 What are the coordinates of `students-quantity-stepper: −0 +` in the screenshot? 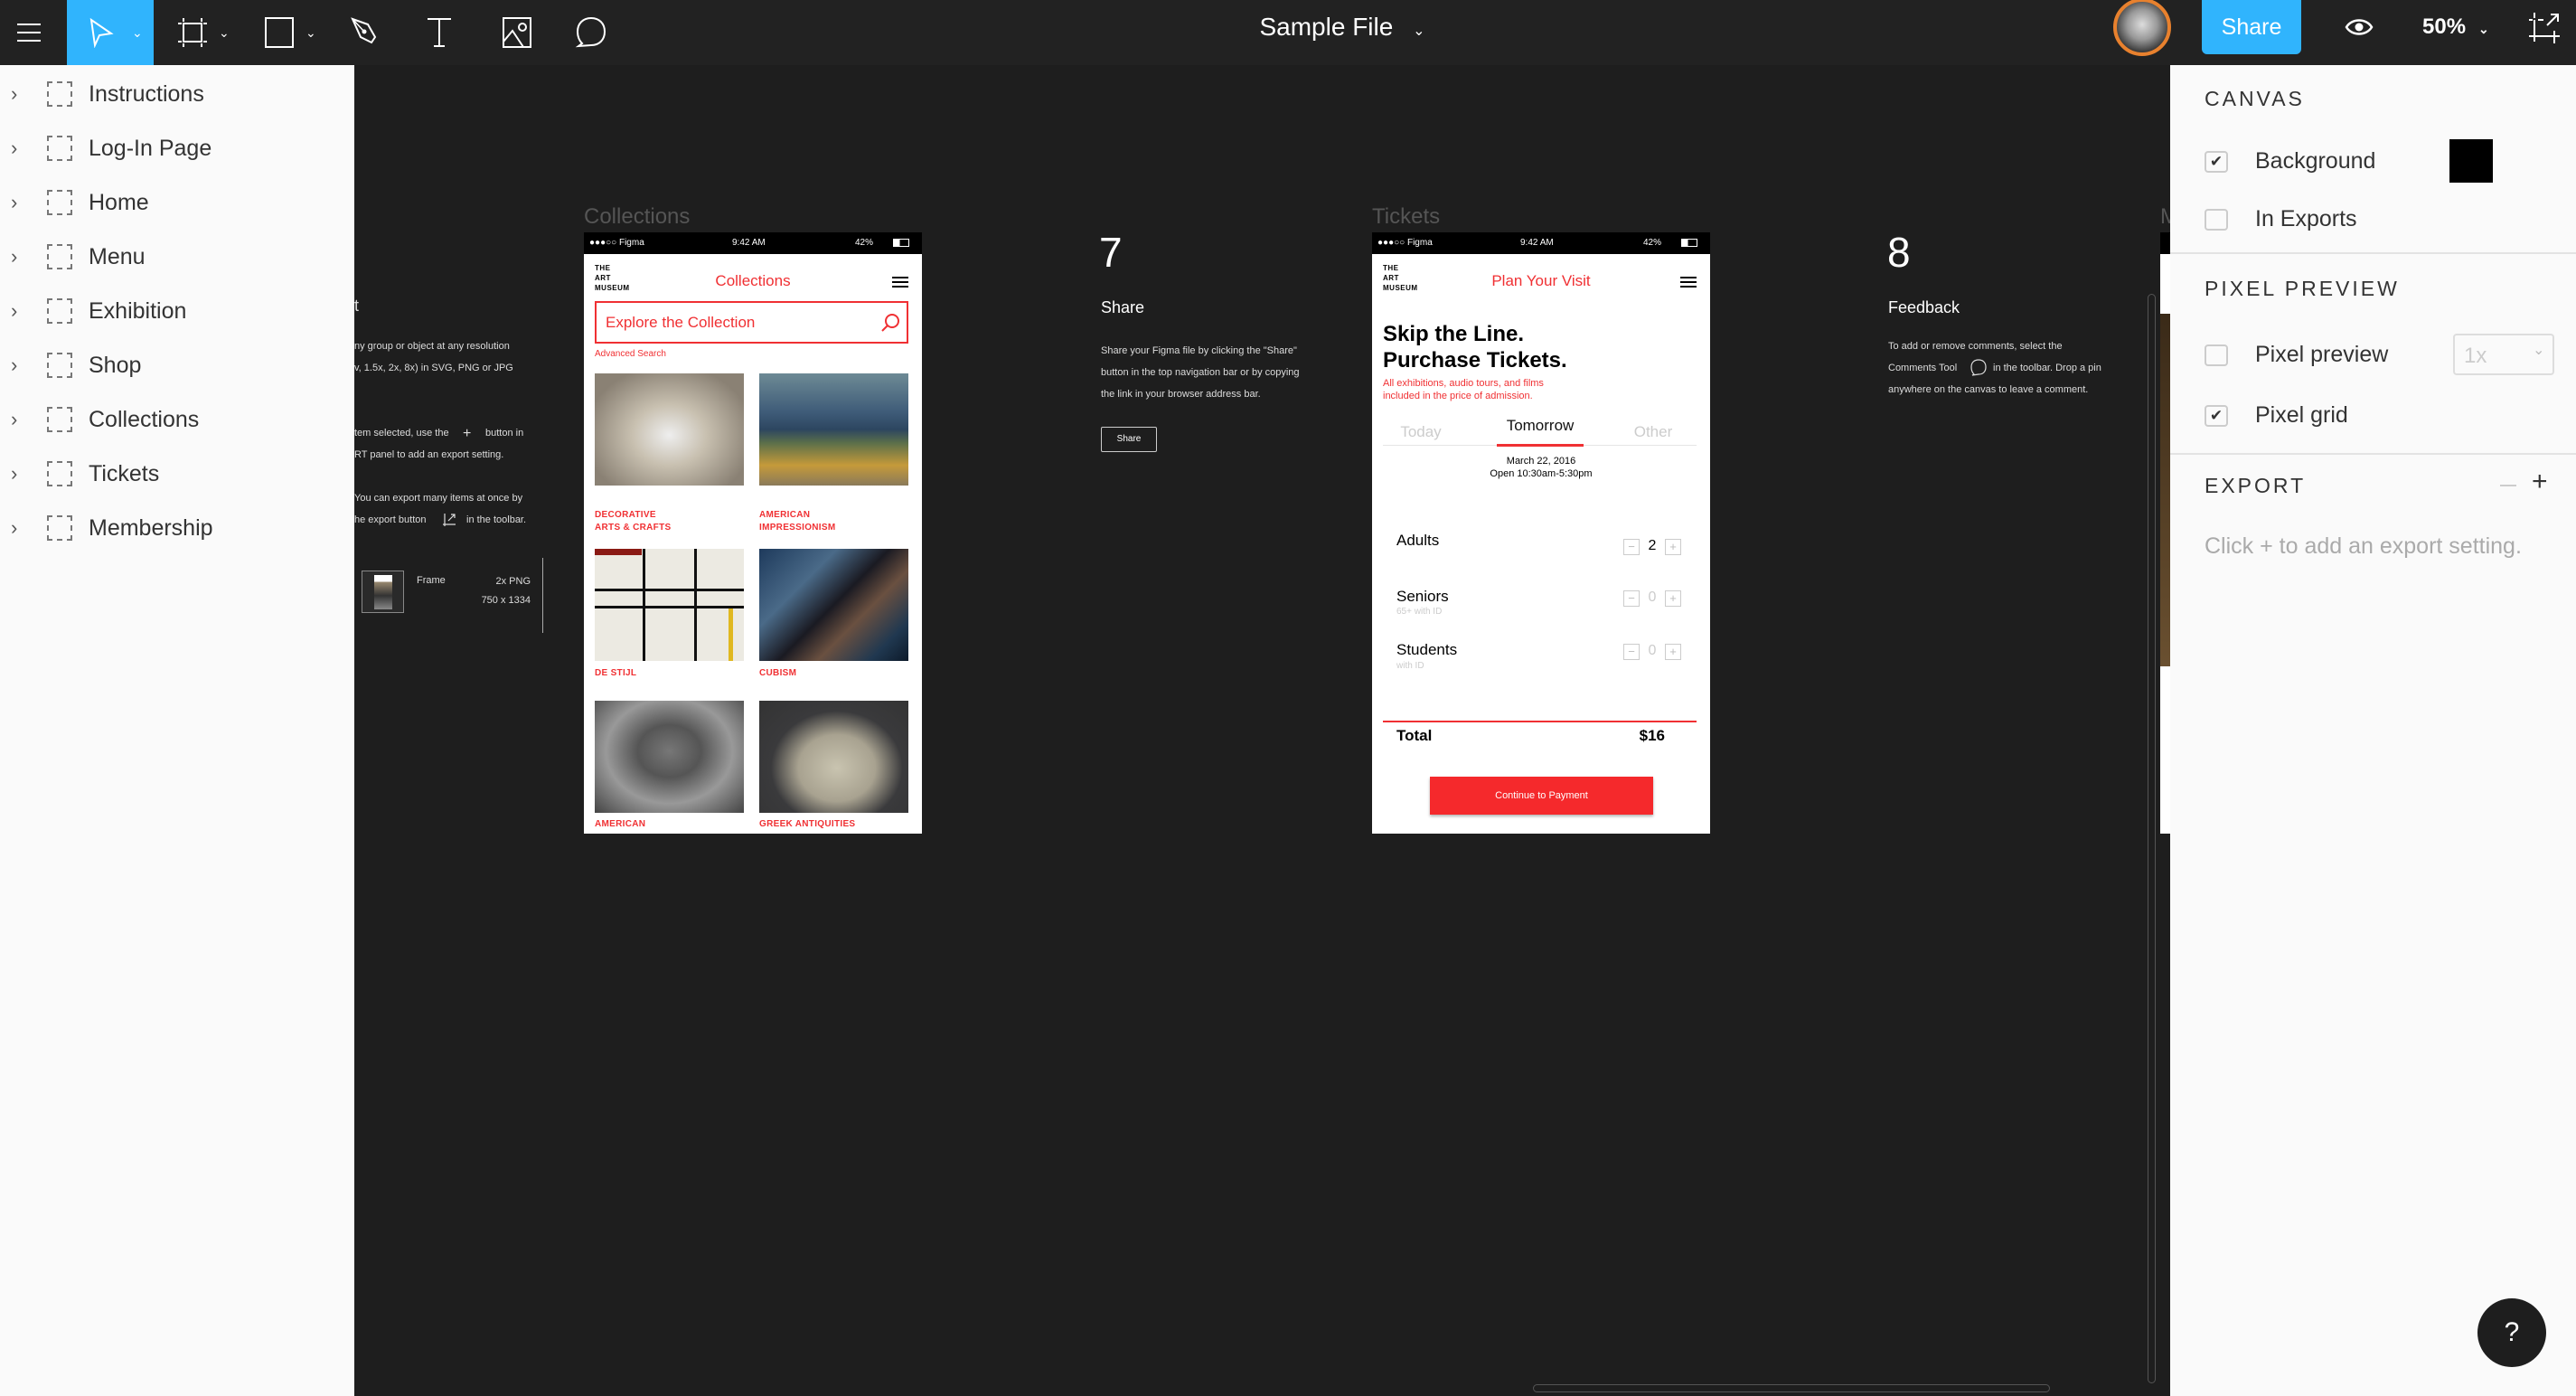 It's located at (1652, 651).